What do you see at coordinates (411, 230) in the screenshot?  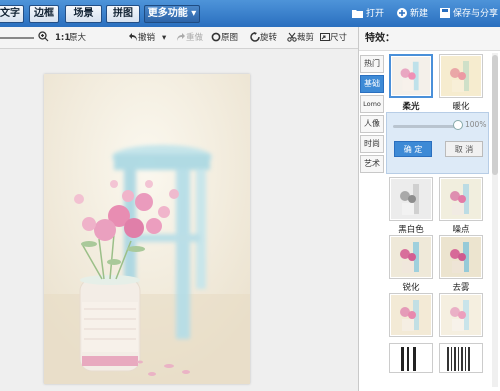 I see `effect-black-white-label: 黑白色` at bounding box center [411, 230].